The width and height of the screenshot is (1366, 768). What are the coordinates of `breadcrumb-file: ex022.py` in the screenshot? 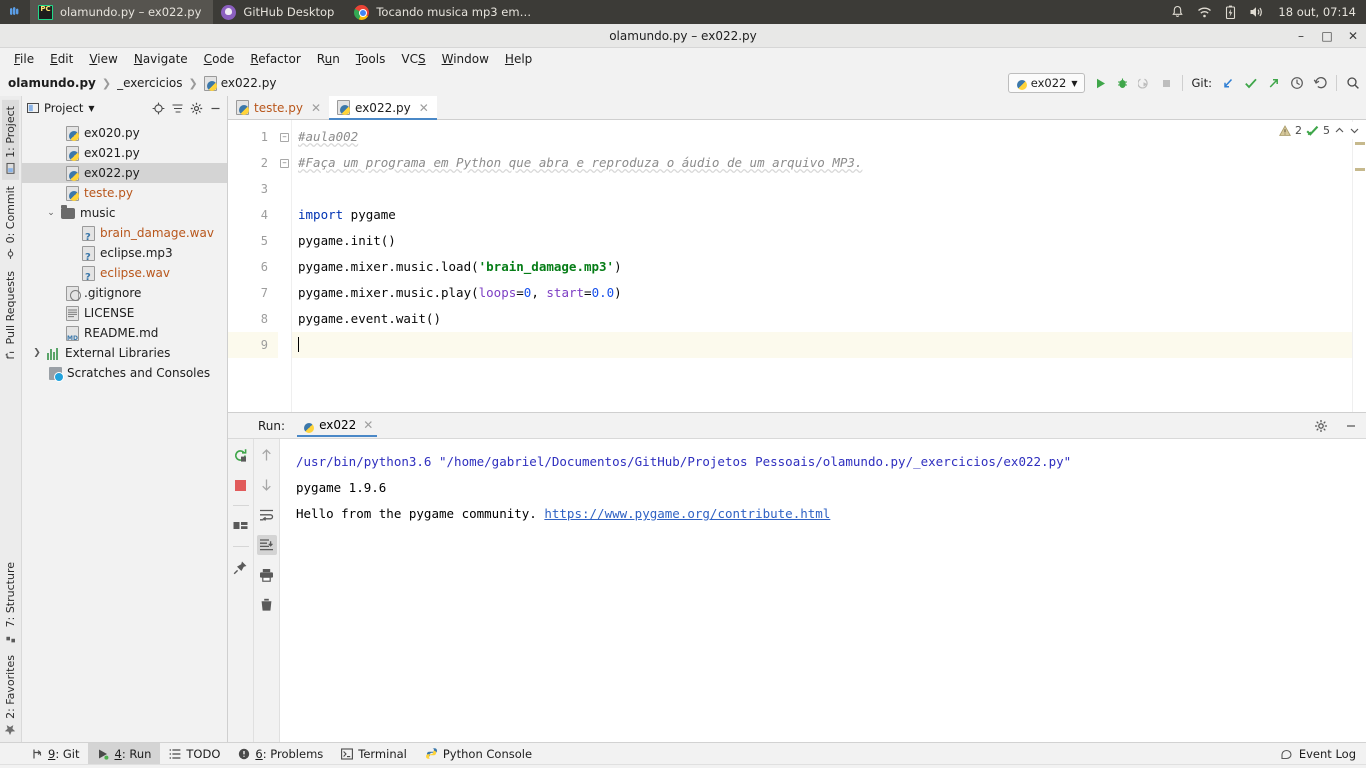 It's located at (239, 83).